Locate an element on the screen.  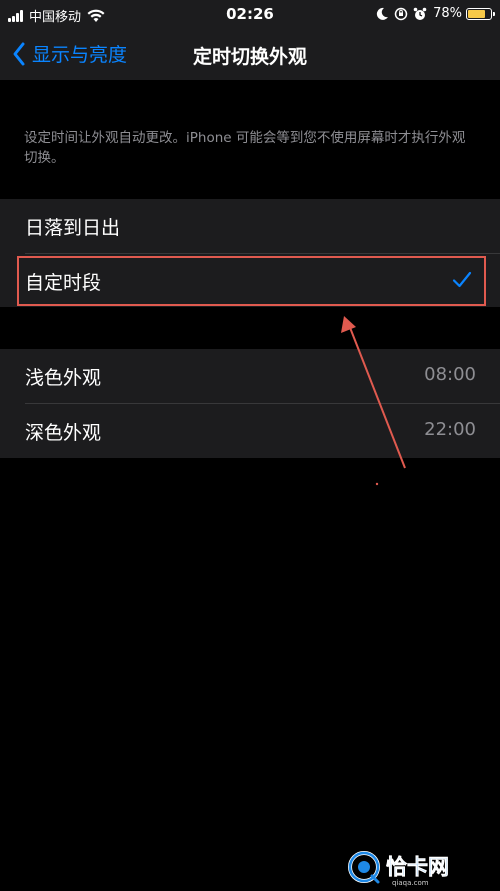
option-label: 自定时段 is located at coordinates (63, 283).